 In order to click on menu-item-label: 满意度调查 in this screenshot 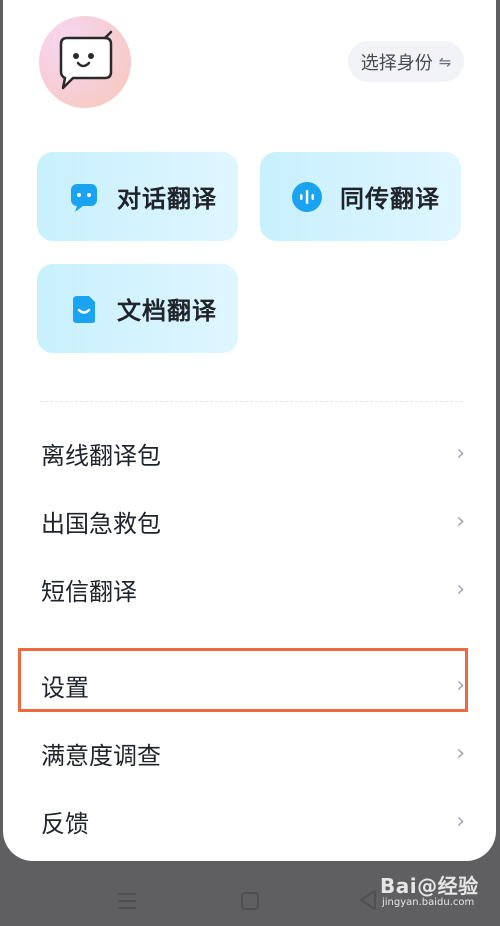, I will do `click(101, 755)`.